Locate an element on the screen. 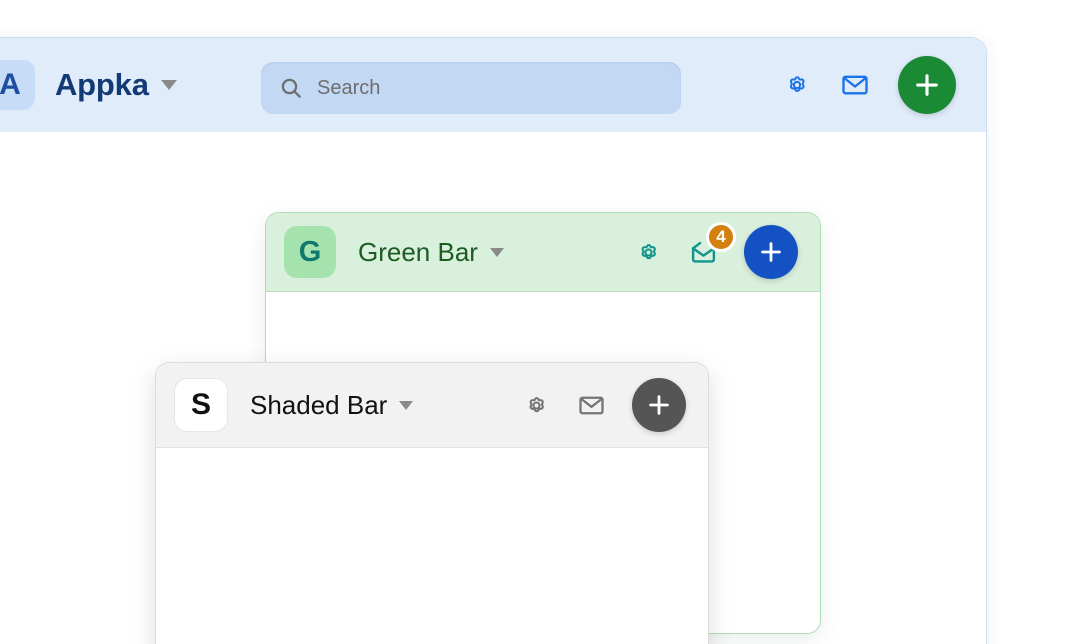 The width and height of the screenshot is (1080, 644). app-header: A Appka Search is located at coordinates (493, 85).